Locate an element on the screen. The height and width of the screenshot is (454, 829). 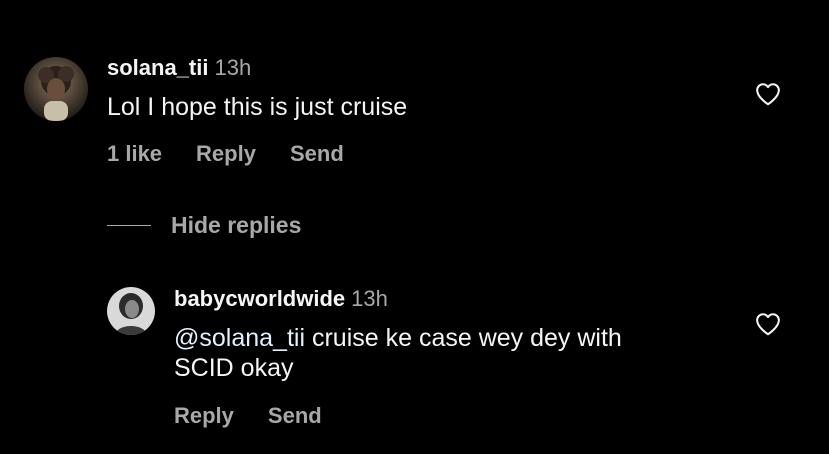
comment-header: solana_tii 13h is located at coordinates (179, 68).